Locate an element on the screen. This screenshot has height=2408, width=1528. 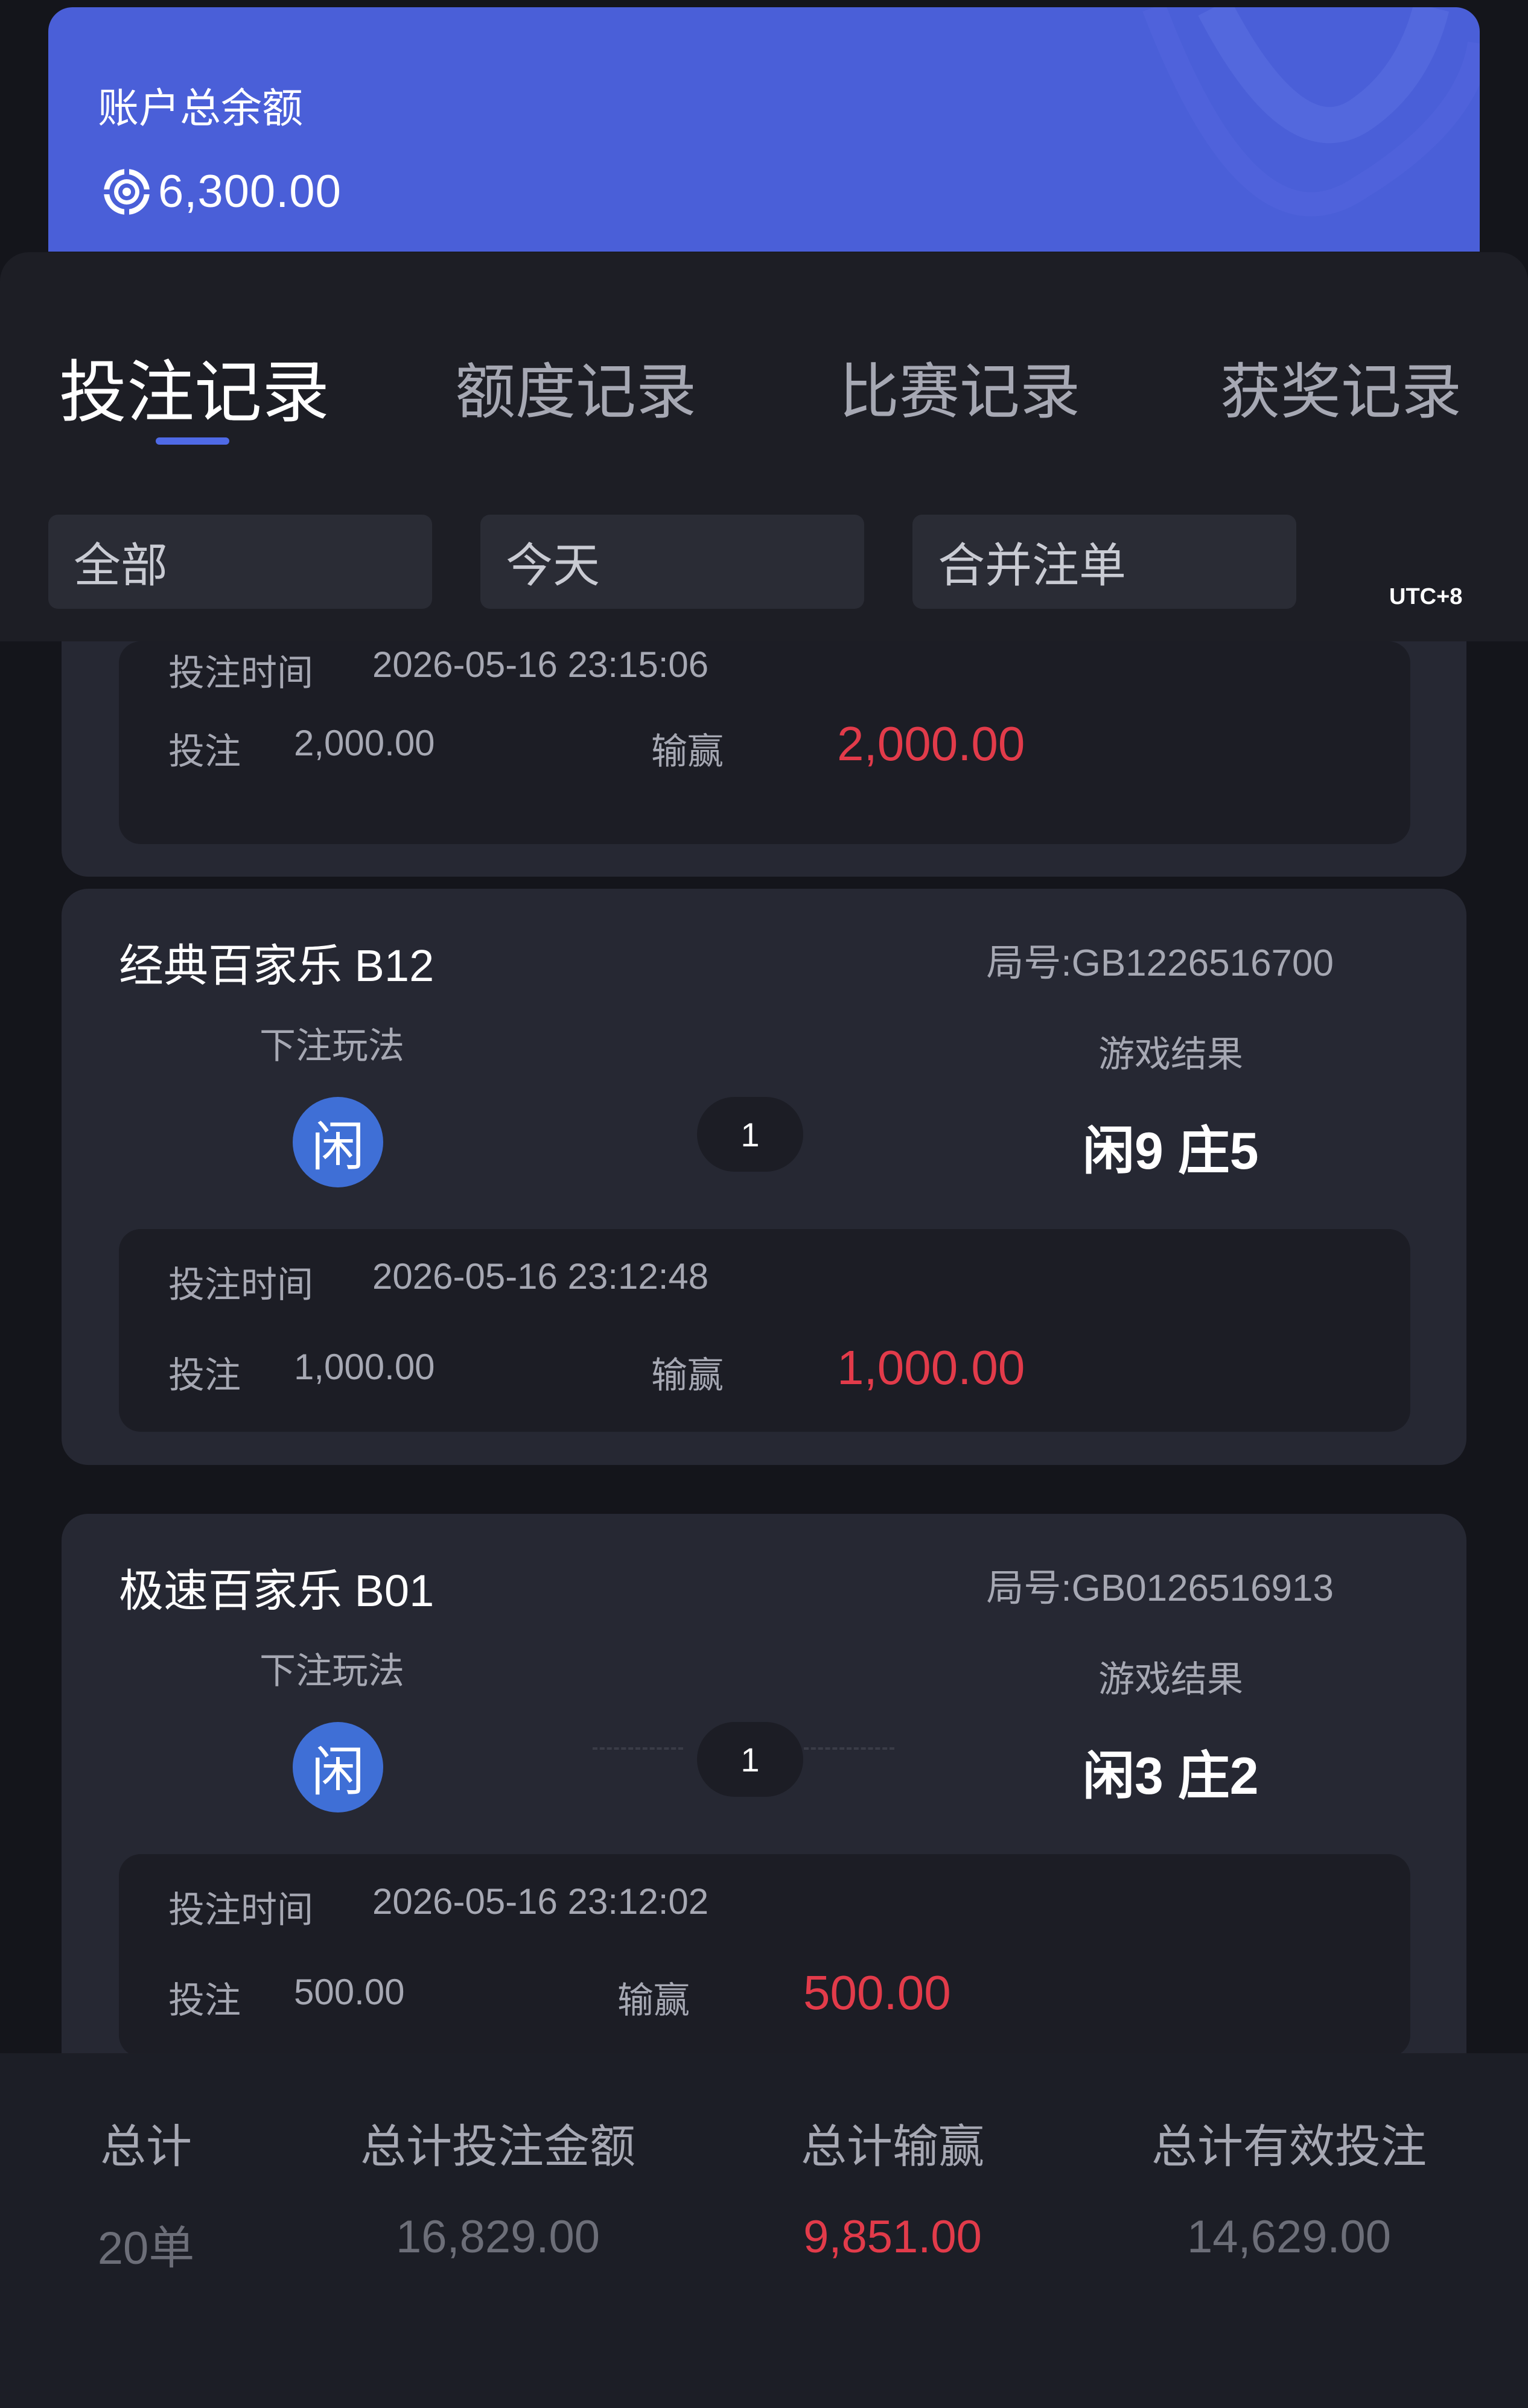
tab-bar: 投注记录 额度记录 比赛记录 获奖记录 is located at coordinates (764, 351).